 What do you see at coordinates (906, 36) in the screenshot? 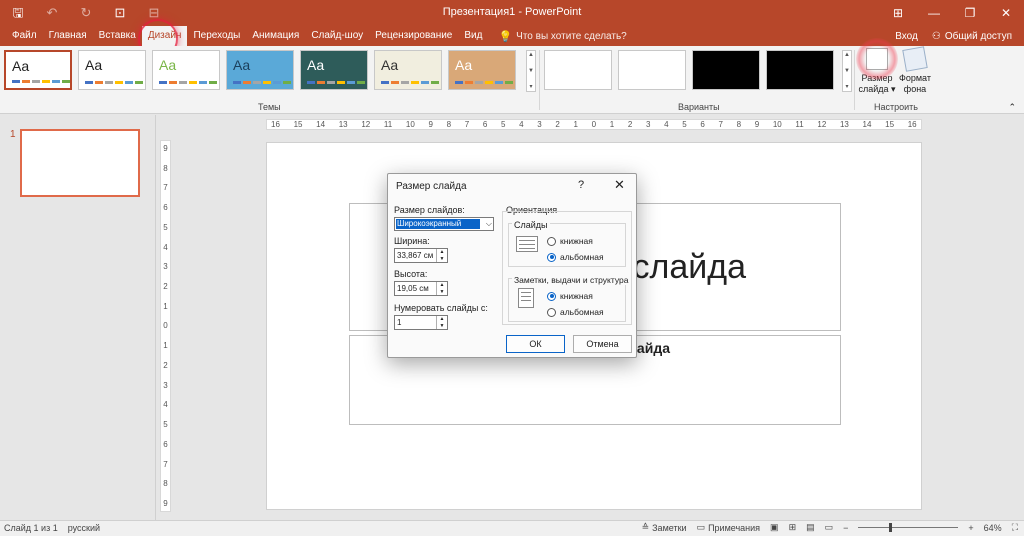
I see `sign-in-link: Вход` at bounding box center [906, 36].